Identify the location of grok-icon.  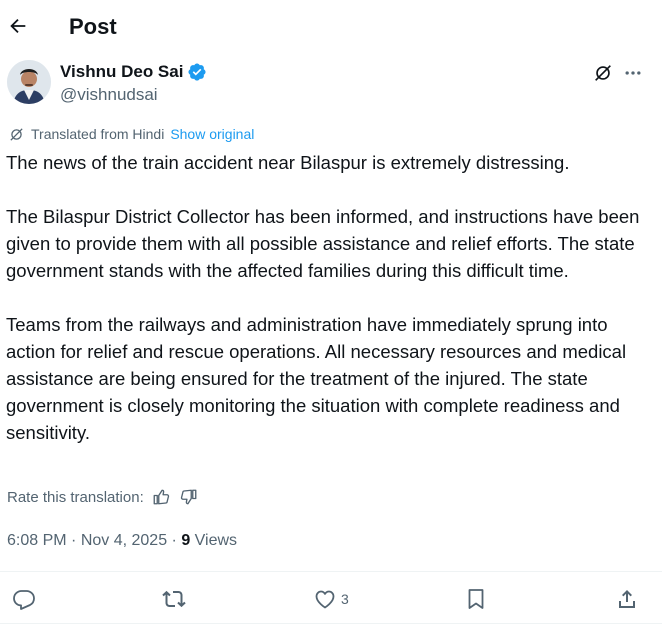
(603, 73).